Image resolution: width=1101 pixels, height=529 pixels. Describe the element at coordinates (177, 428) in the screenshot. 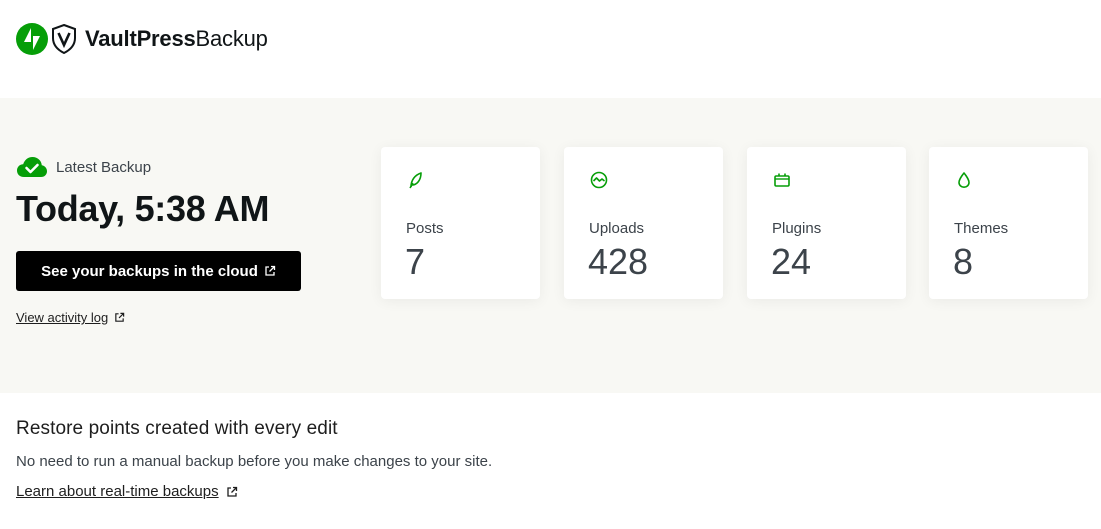

I see `info-title: Restore points created with every edit` at that location.